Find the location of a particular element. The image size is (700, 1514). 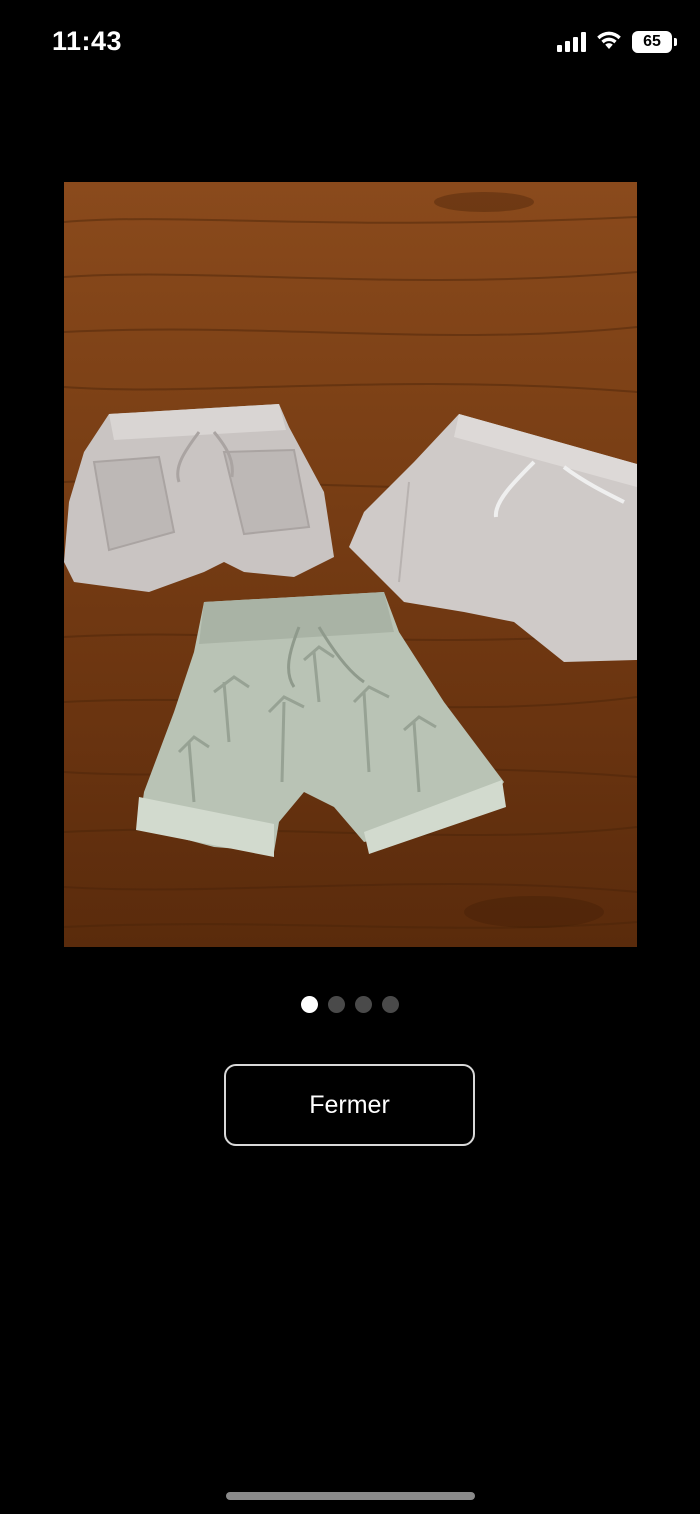

cellular-signal-icon is located at coordinates (571, 42).